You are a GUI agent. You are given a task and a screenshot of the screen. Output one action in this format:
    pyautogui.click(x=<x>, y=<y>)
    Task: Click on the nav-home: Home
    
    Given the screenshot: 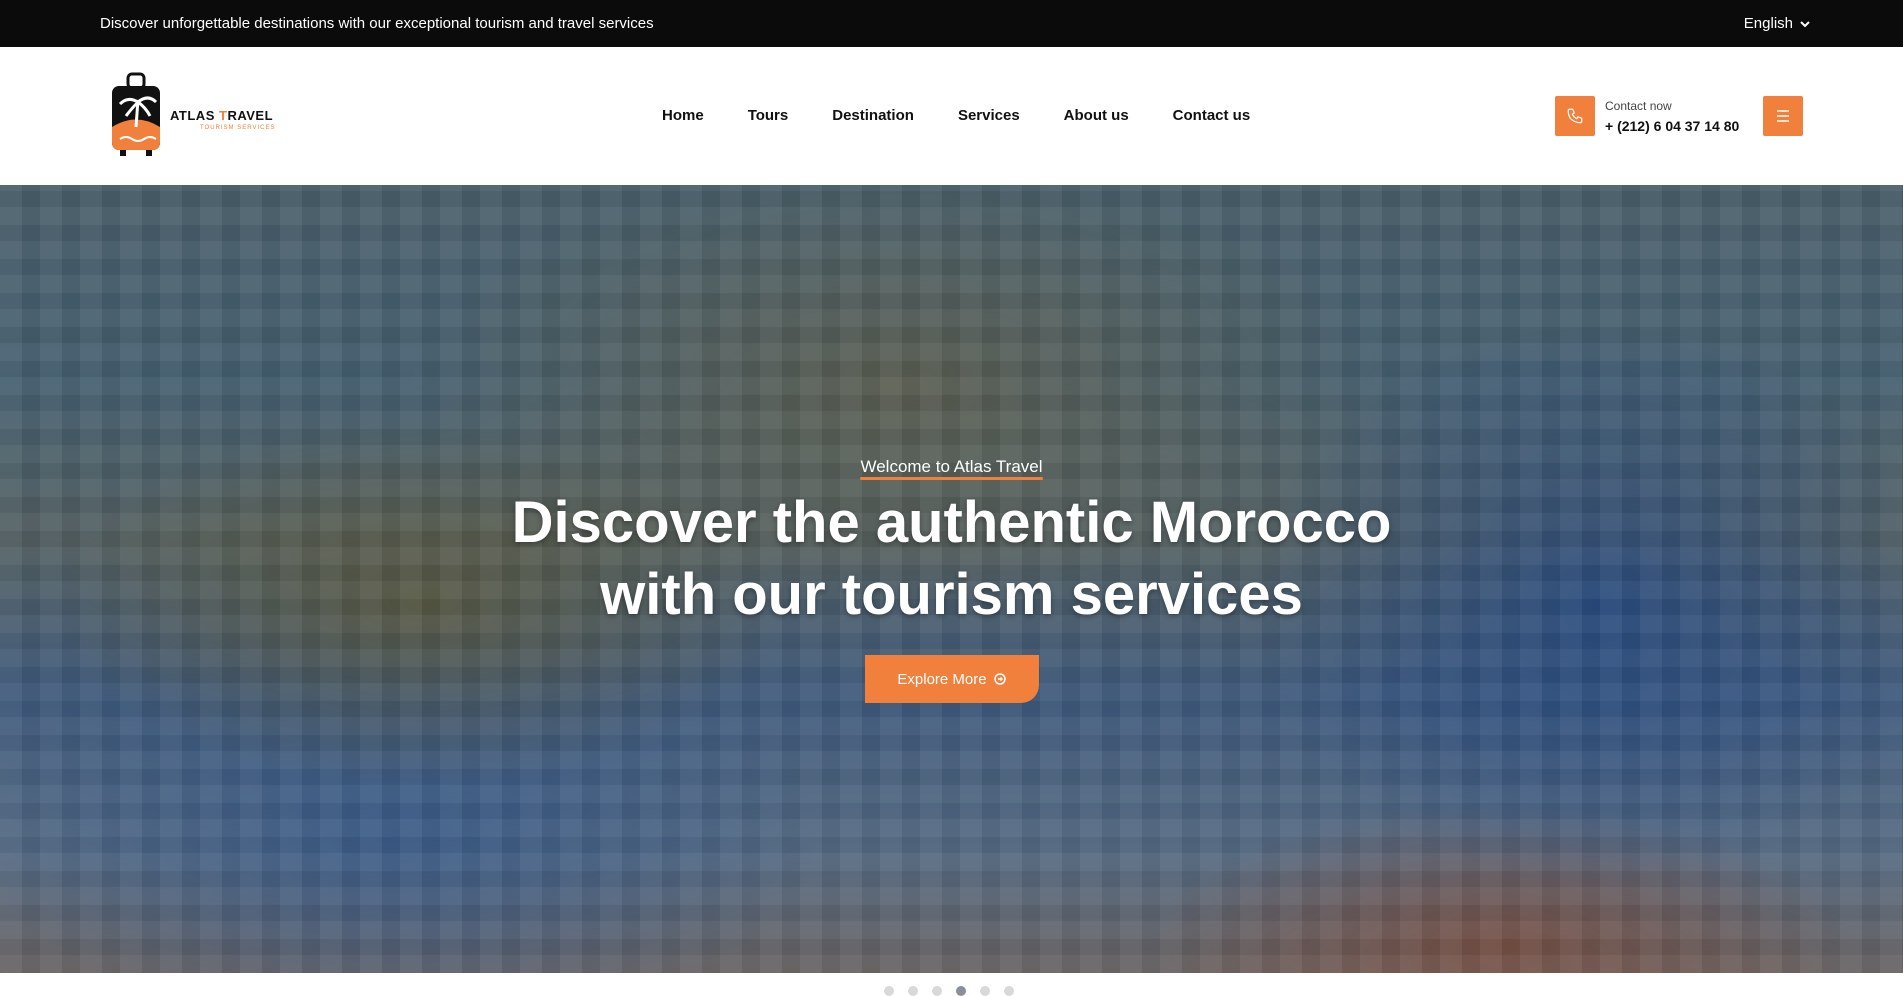 What is the action you would take?
    pyautogui.click(x=683, y=115)
    